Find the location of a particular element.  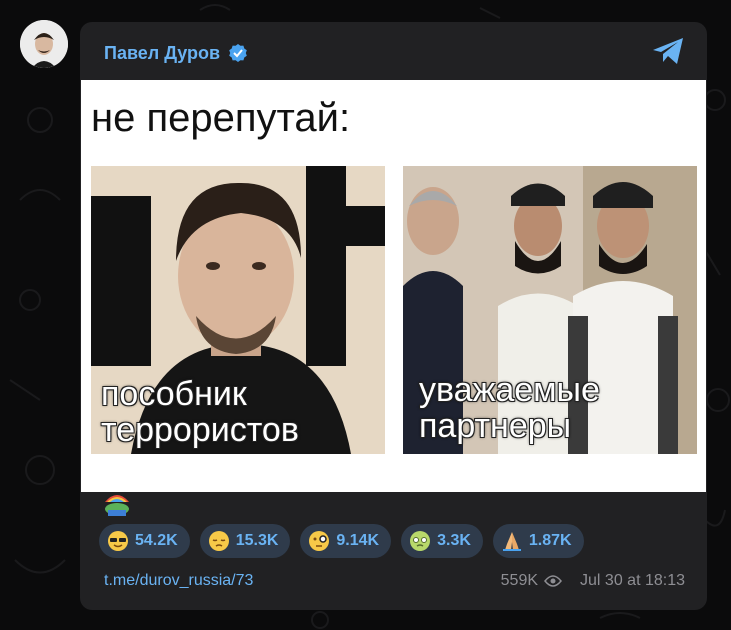

reaction-sunglasses: 54.2K is located at coordinates (144, 541).